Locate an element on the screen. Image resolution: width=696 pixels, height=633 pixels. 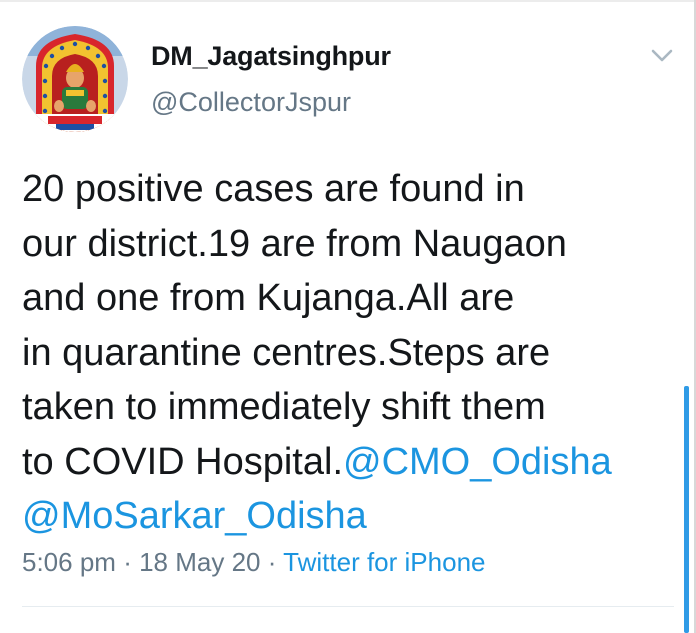
tweet-text-line: @MoSarkar_Odisha is located at coordinates (347, 516).